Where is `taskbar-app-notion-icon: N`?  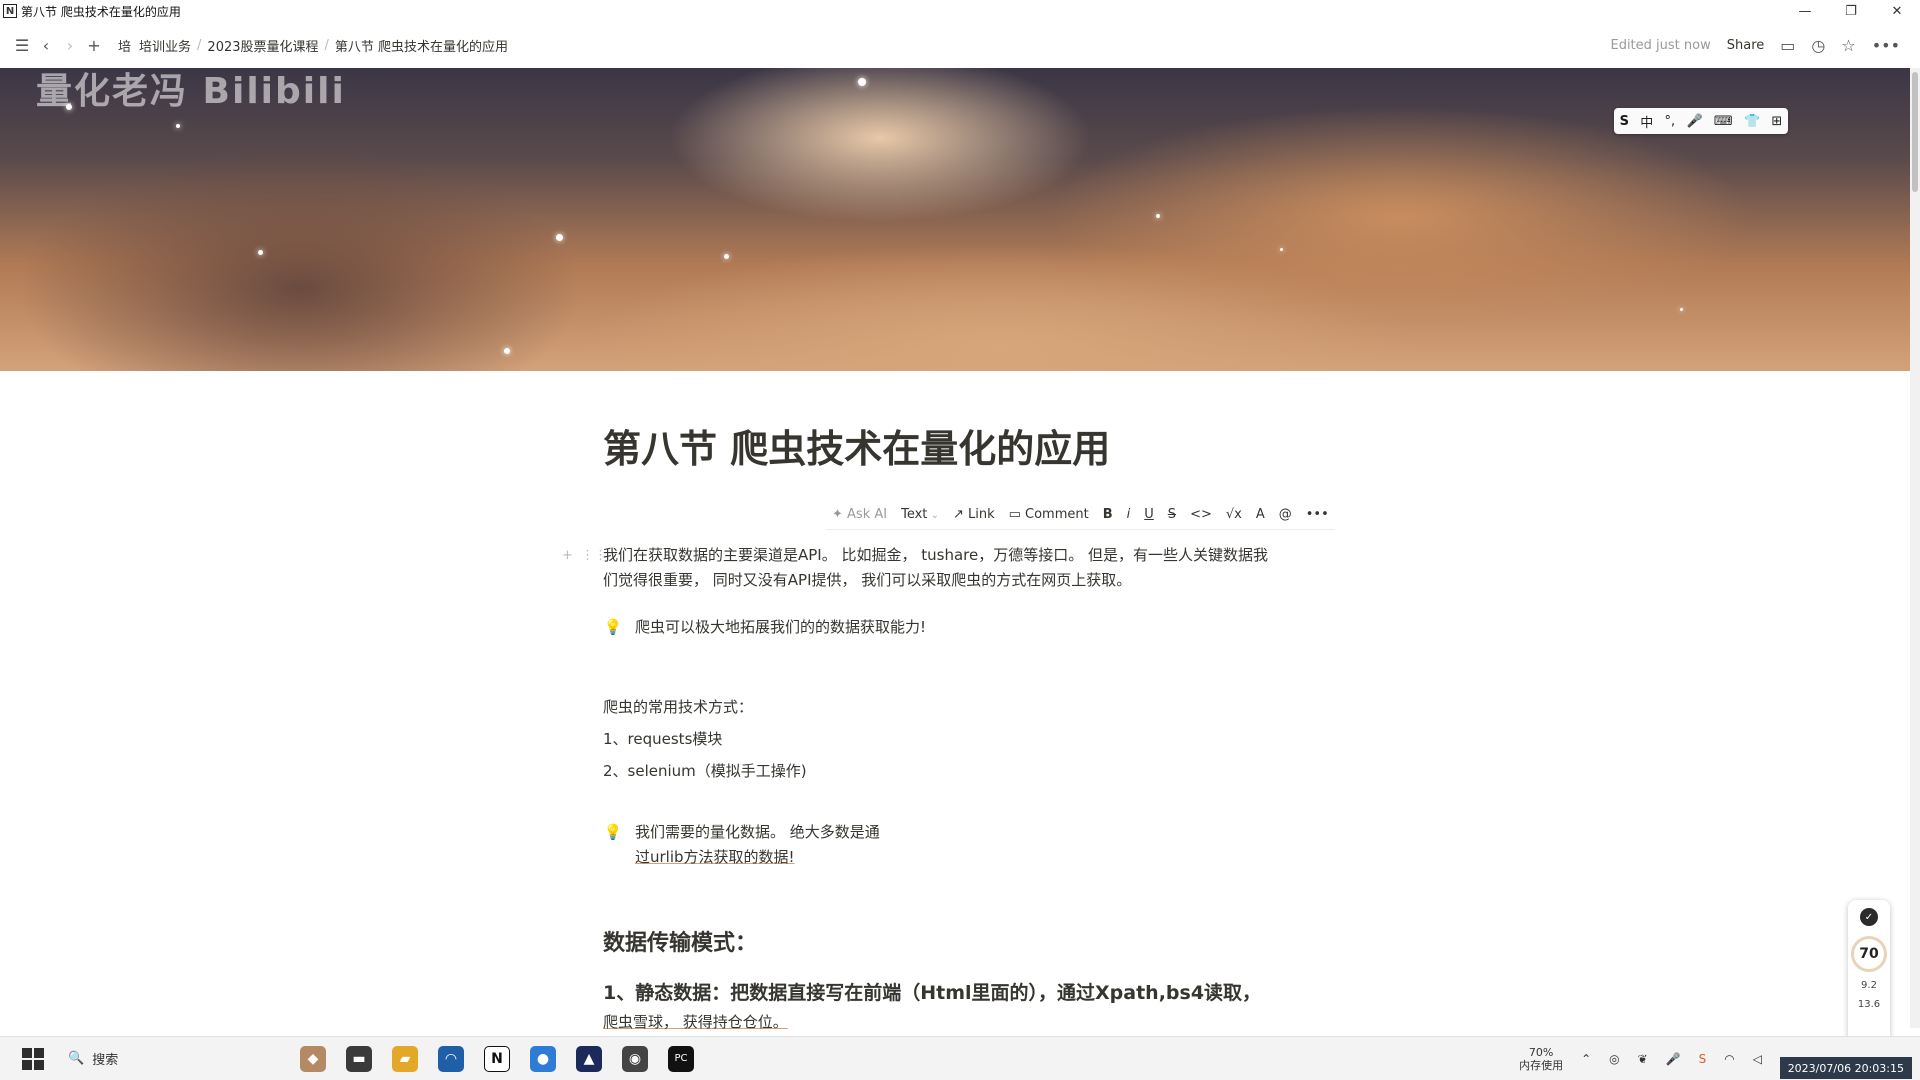
taskbar-app-notion-icon: N is located at coordinates (497, 1058).